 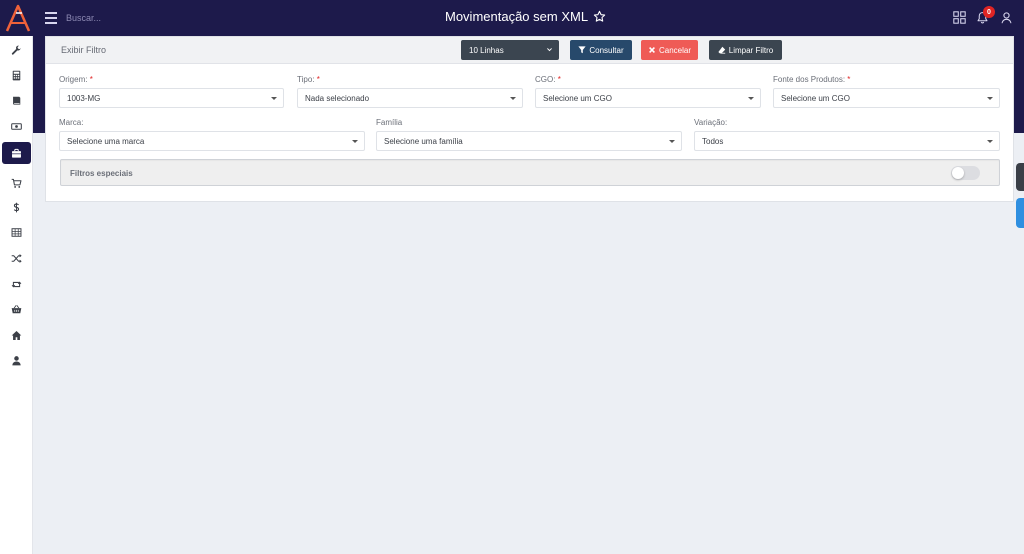 What do you see at coordinates (106, 141) in the screenshot?
I see `marca-value: Selecione uma marca` at bounding box center [106, 141].